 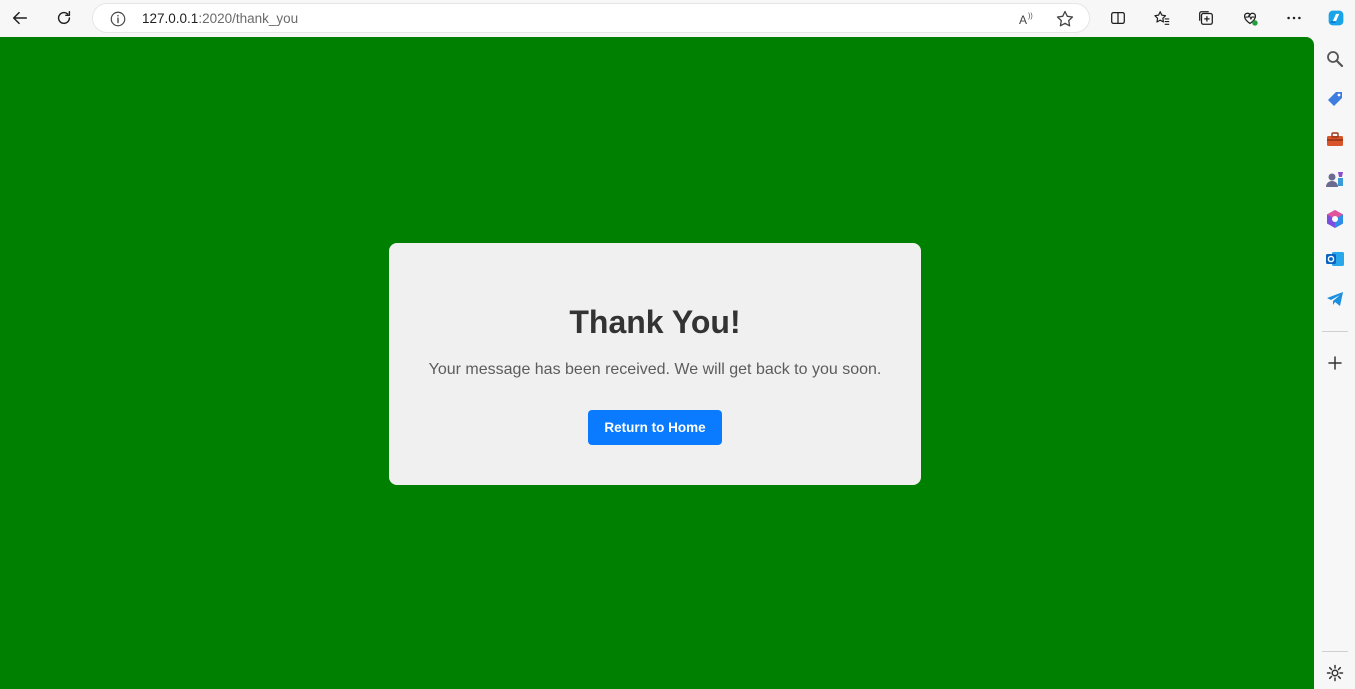 What do you see at coordinates (591, 18) in the screenshot?
I see `address-bar: 127.0.0.1:2020/thank_you A))` at bounding box center [591, 18].